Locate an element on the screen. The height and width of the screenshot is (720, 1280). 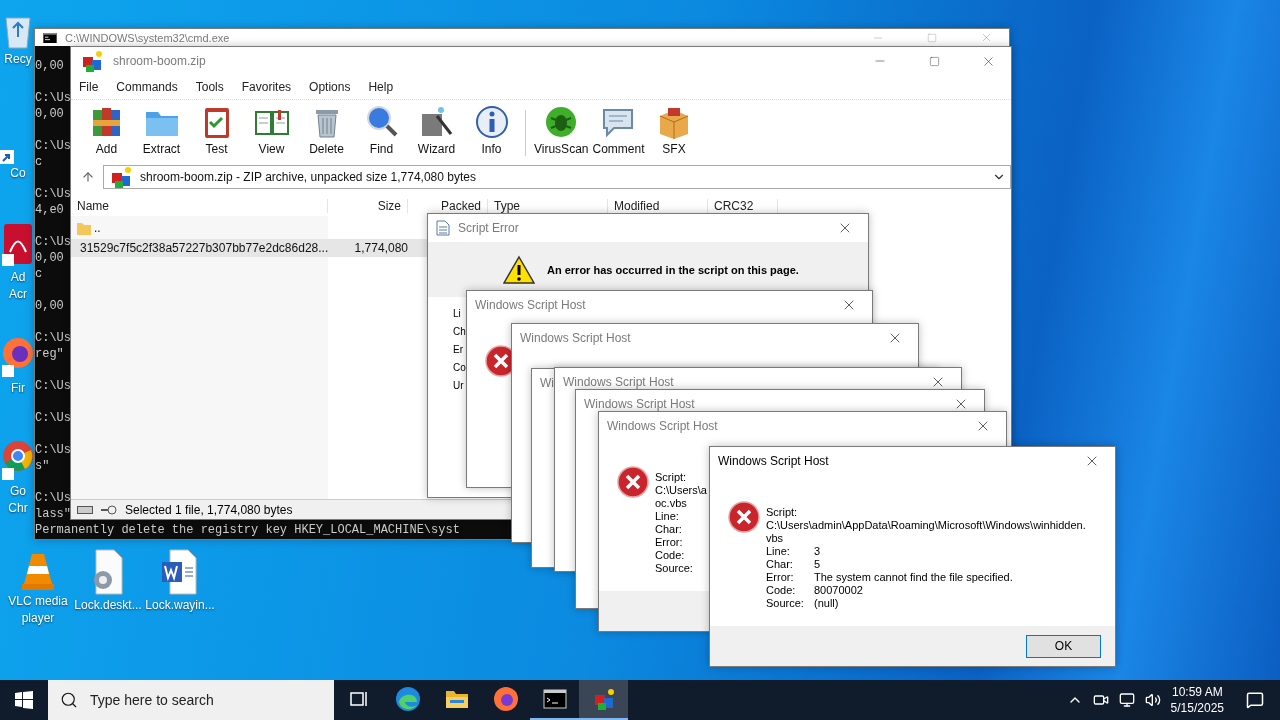
task-view-icon is located at coordinates (358, 699).